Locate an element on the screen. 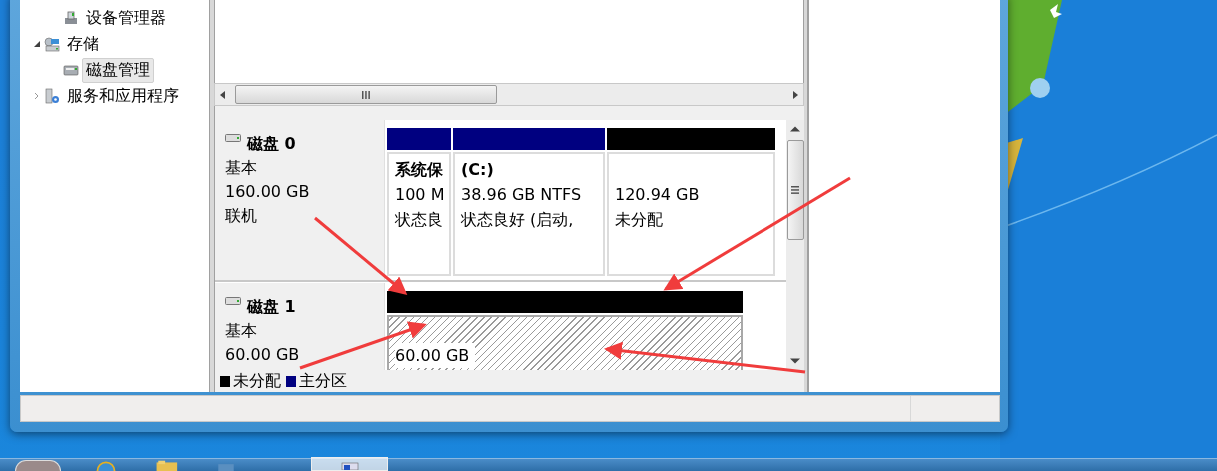 The width and height of the screenshot is (1217, 471). disk-drive-icon is located at coordinates (71, 70).